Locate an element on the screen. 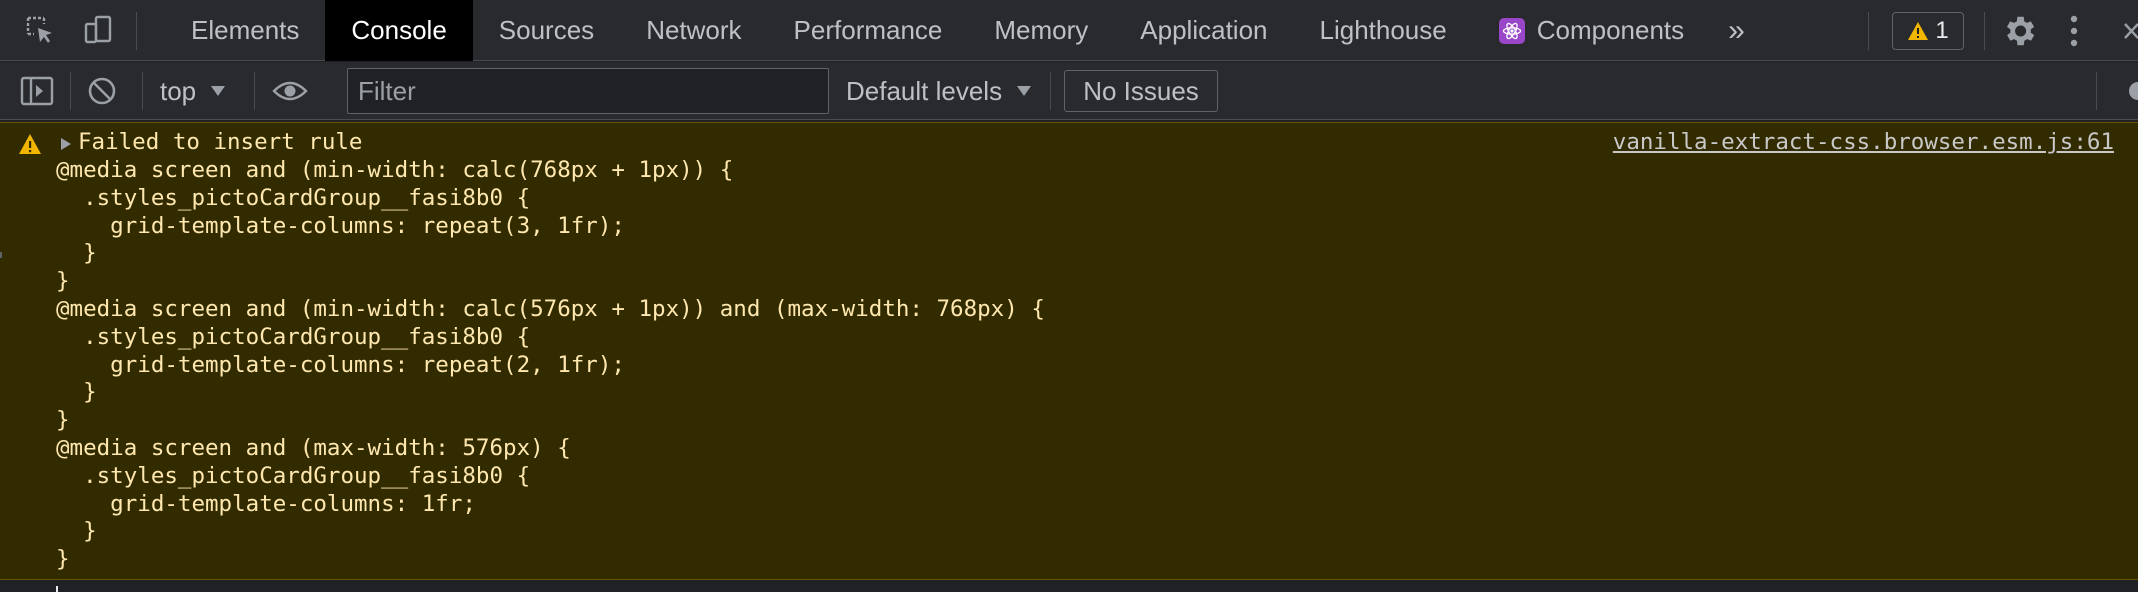 This screenshot has height=592, width=2138. tab-memory: Memory is located at coordinates (1041, 30).